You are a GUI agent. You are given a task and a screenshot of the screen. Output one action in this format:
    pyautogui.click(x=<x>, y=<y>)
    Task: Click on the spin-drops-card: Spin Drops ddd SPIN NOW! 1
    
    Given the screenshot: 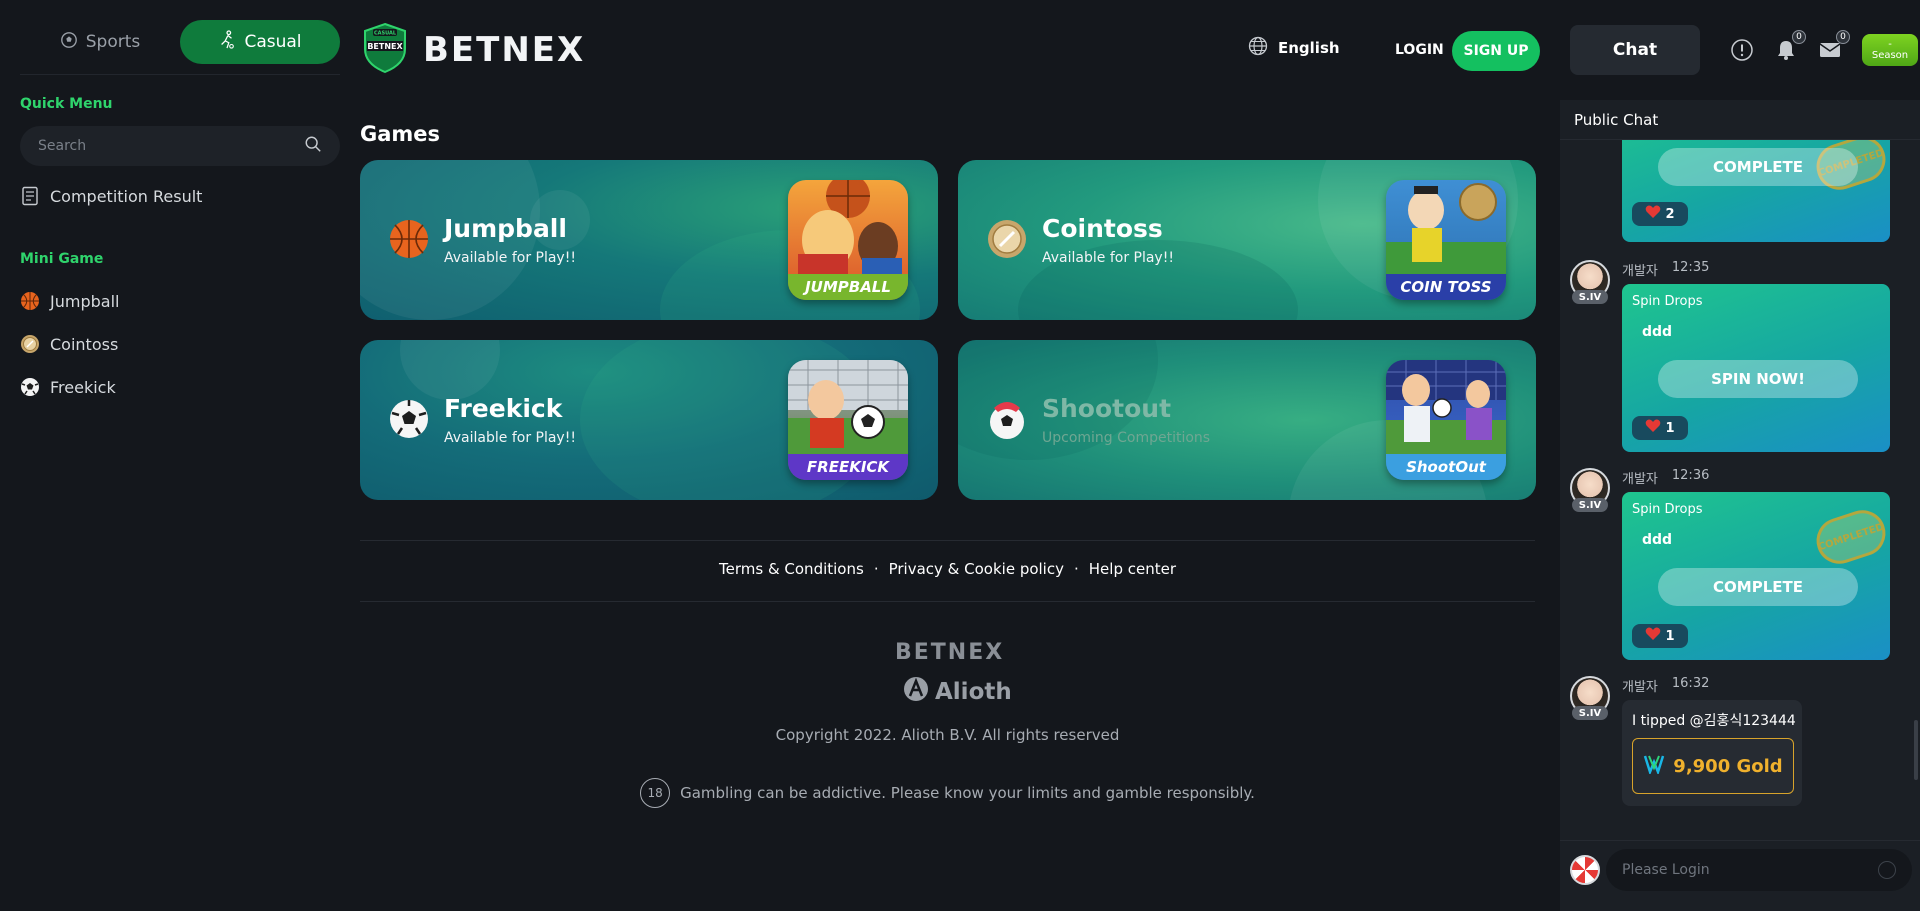 What is the action you would take?
    pyautogui.click(x=1756, y=368)
    